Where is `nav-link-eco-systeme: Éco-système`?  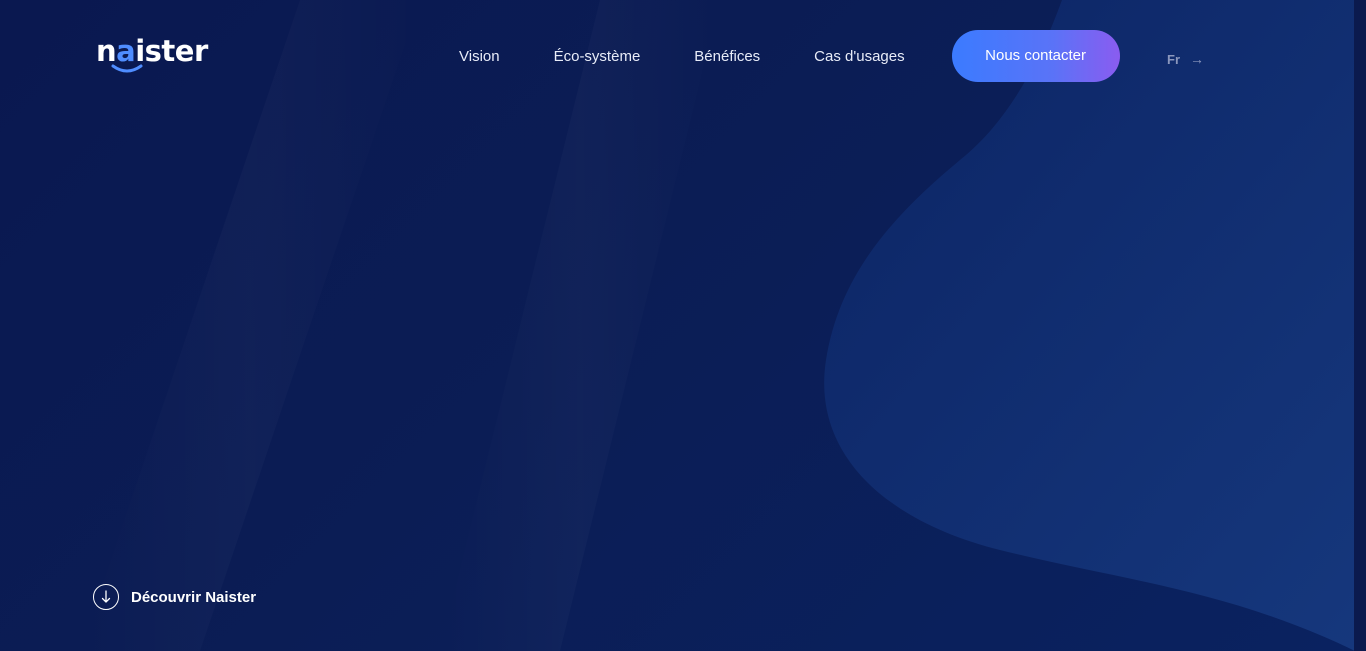 nav-link-eco-systeme: Éco-système is located at coordinates (597, 56).